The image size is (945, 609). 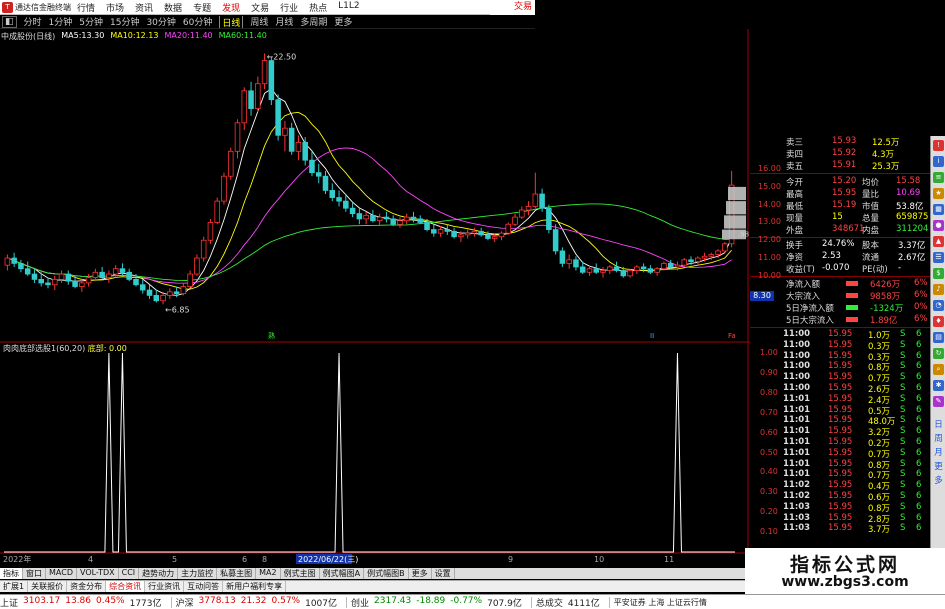 What do you see at coordinates (938, 289) in the screenshot?
I see `bell-icon: ♪` at bounding box center [938, 289].